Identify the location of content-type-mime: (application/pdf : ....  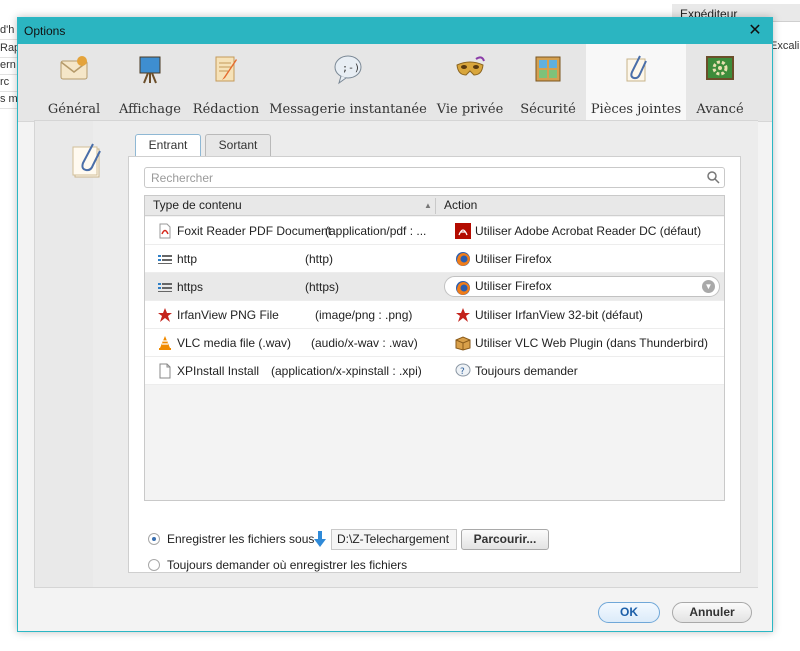
(376, 231).